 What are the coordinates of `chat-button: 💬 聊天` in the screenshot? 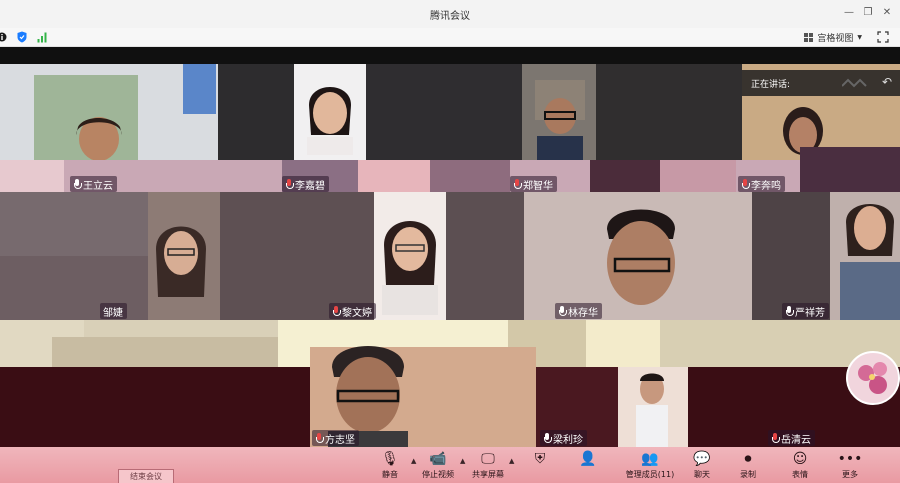 It's located at (702, 465).